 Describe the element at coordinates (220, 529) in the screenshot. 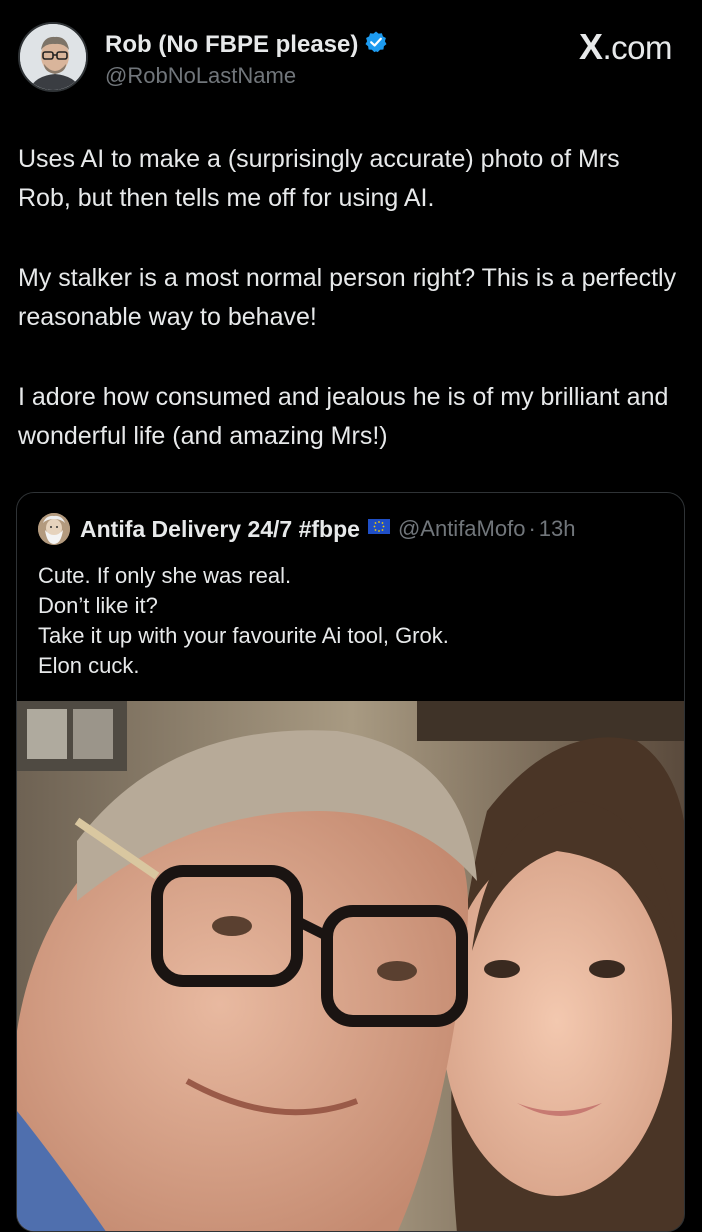

I see `quote-display-name: Antifa Delivery 24/7 #fbpe` at that location.